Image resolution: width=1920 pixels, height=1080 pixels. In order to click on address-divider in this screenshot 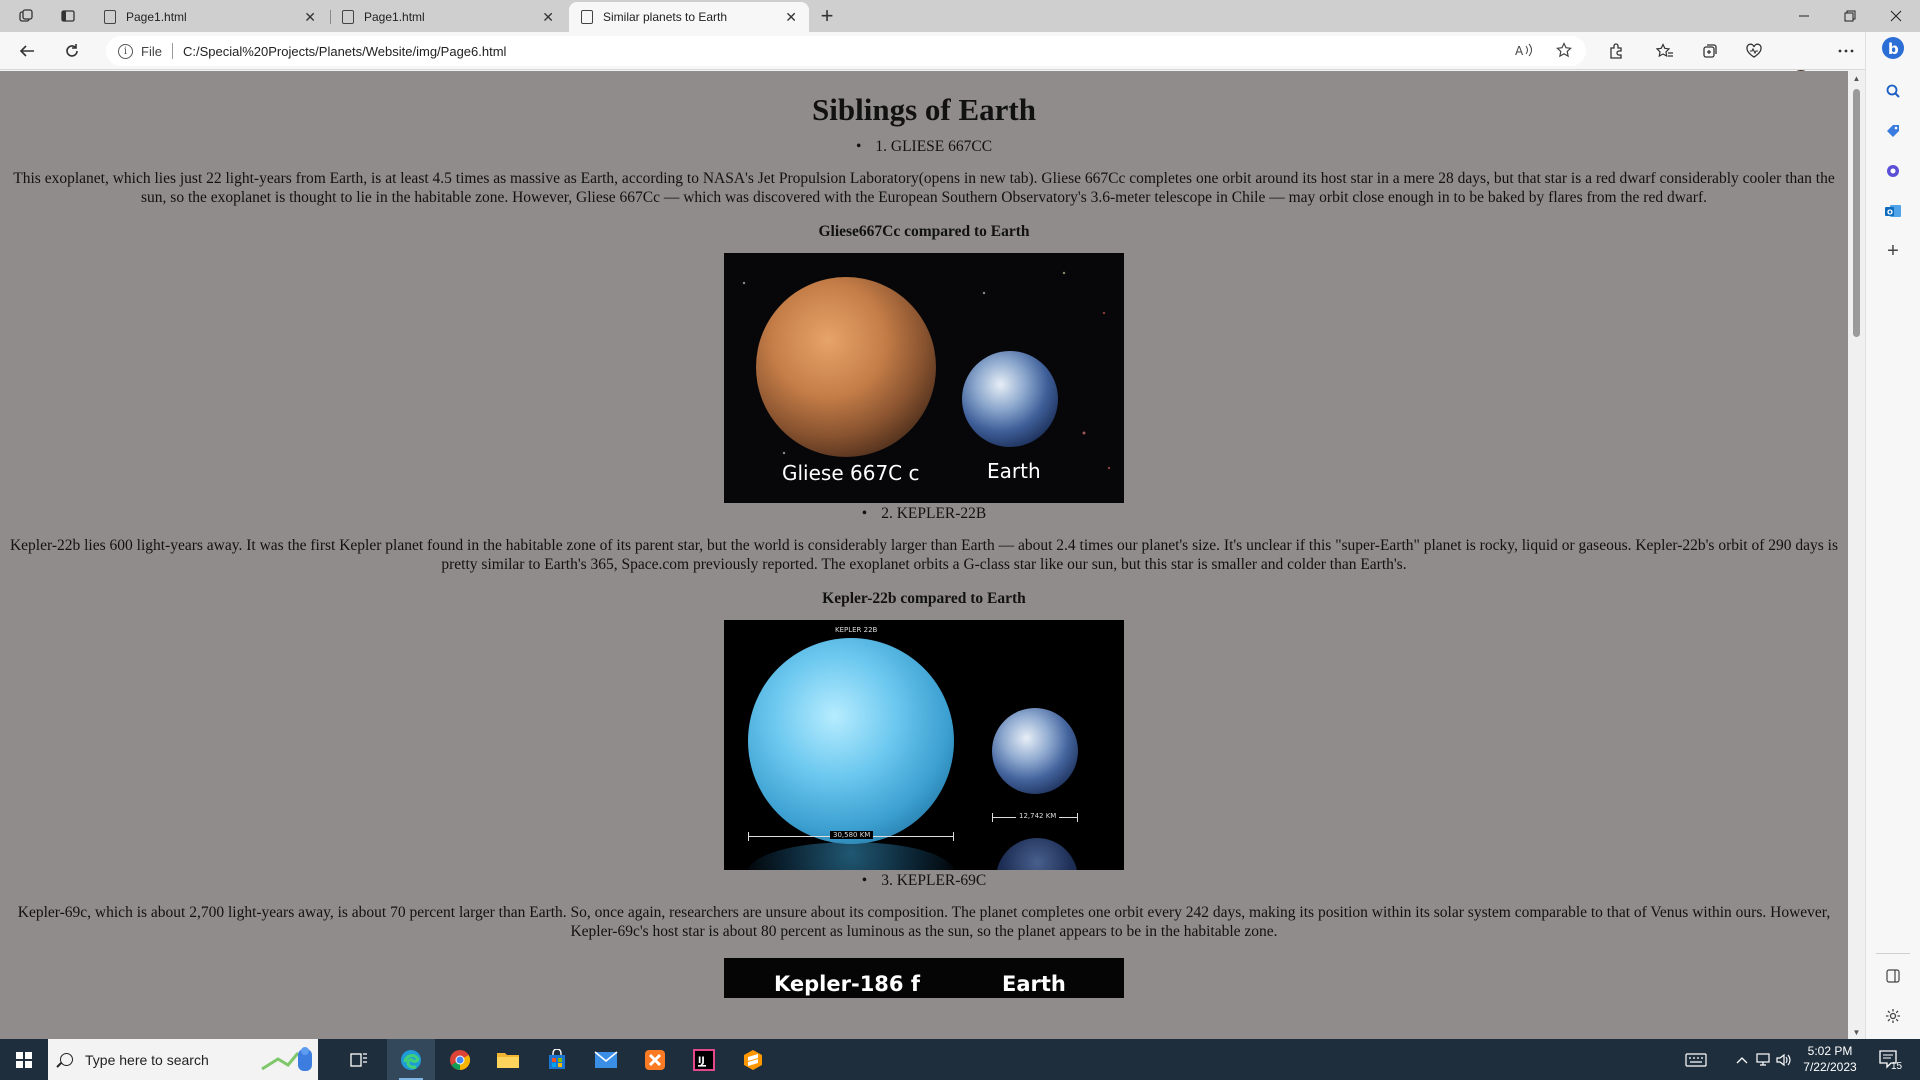, I will do `click(172, 51)`.